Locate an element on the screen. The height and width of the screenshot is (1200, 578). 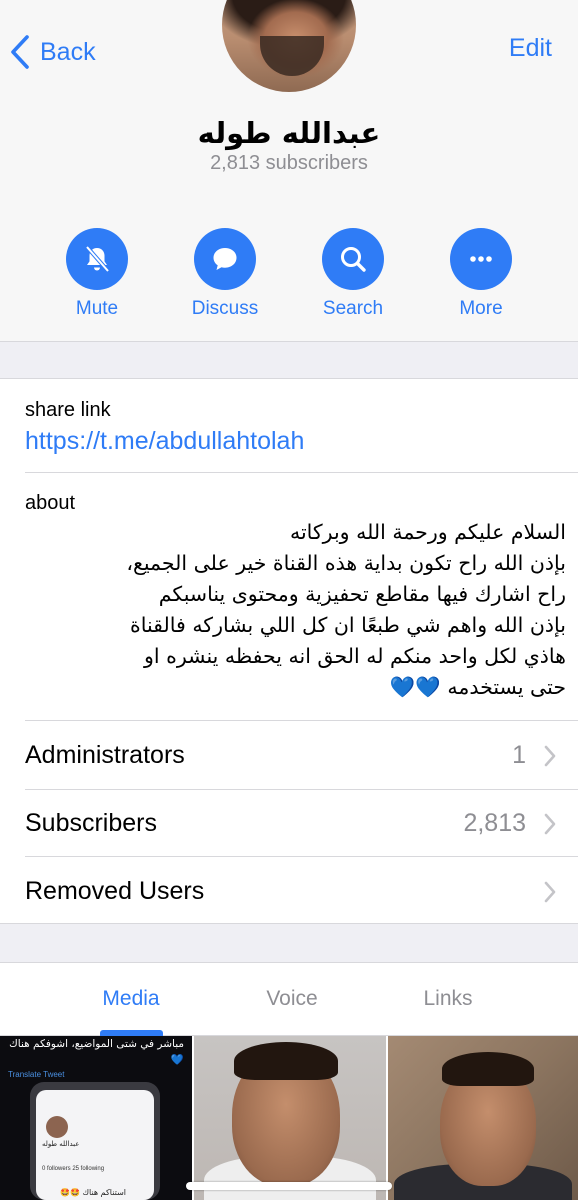
more-label: More is located at coordinates (481, 308).